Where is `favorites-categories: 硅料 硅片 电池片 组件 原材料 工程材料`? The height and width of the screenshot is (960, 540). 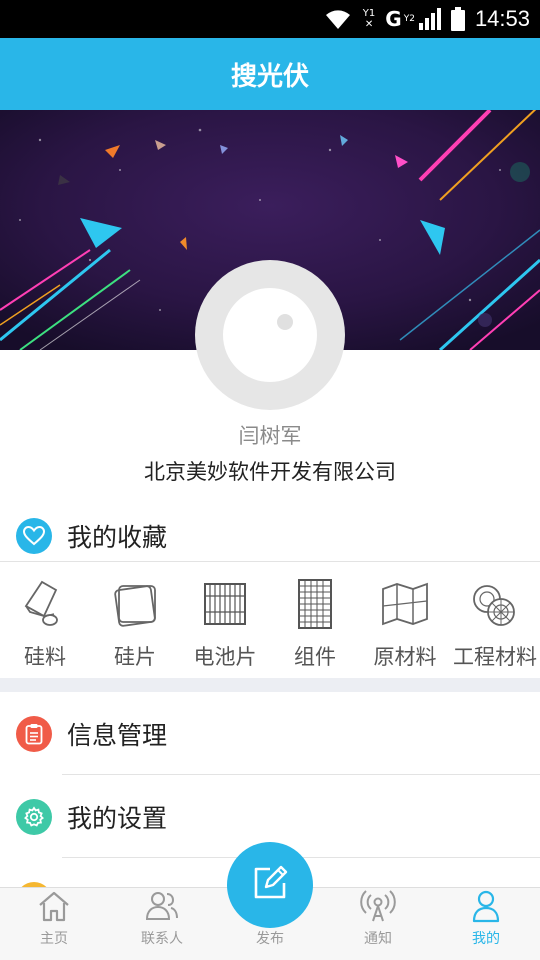
favorites-categories: 硅料 硅片 电池片 组件 原材料 工程材料 is located at coordinates (270, 620).